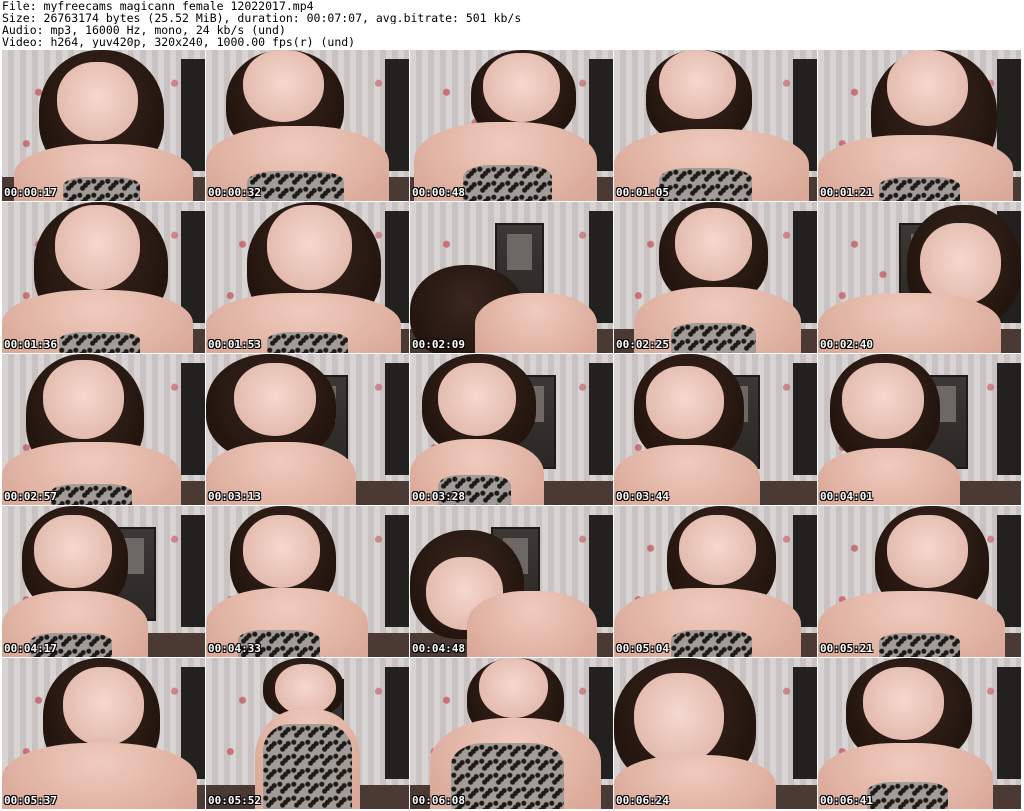 The width and height of the screenshot is (1024, 811). What do you see at coordinates (511, 126) in the screenshot?
I see `thumbnail-frame: 00:00:48` at bounding box center [511, 126].